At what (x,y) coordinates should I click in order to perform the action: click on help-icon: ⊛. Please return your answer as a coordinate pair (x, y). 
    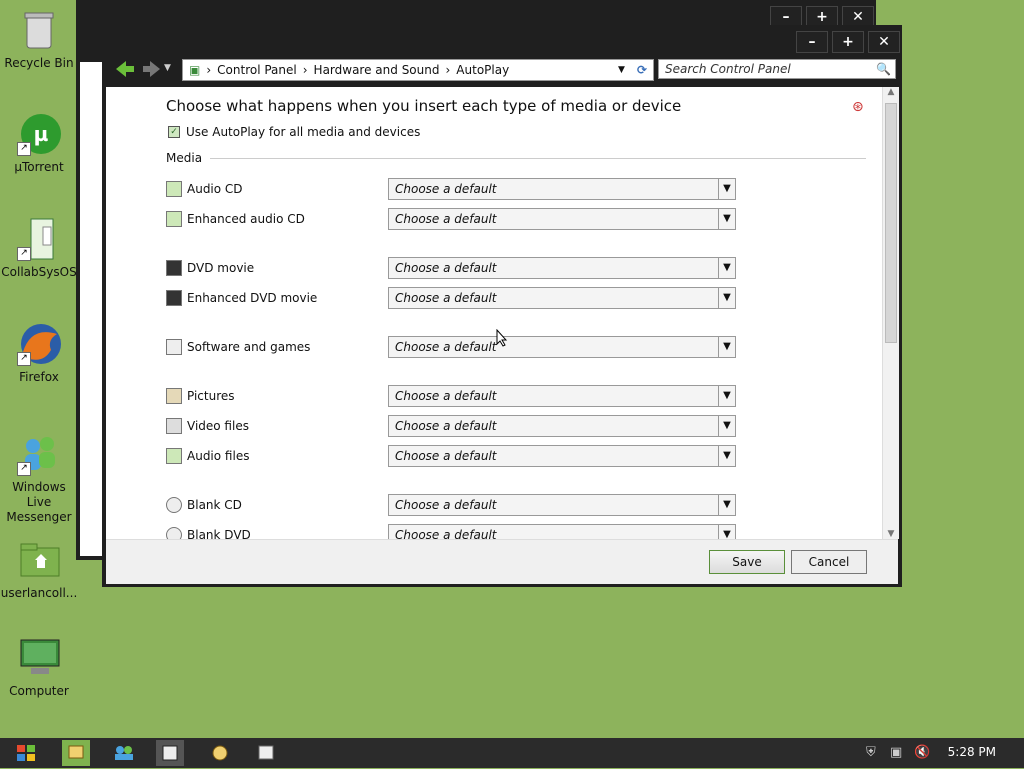
    Looking at the image, I should click on (858, 107).